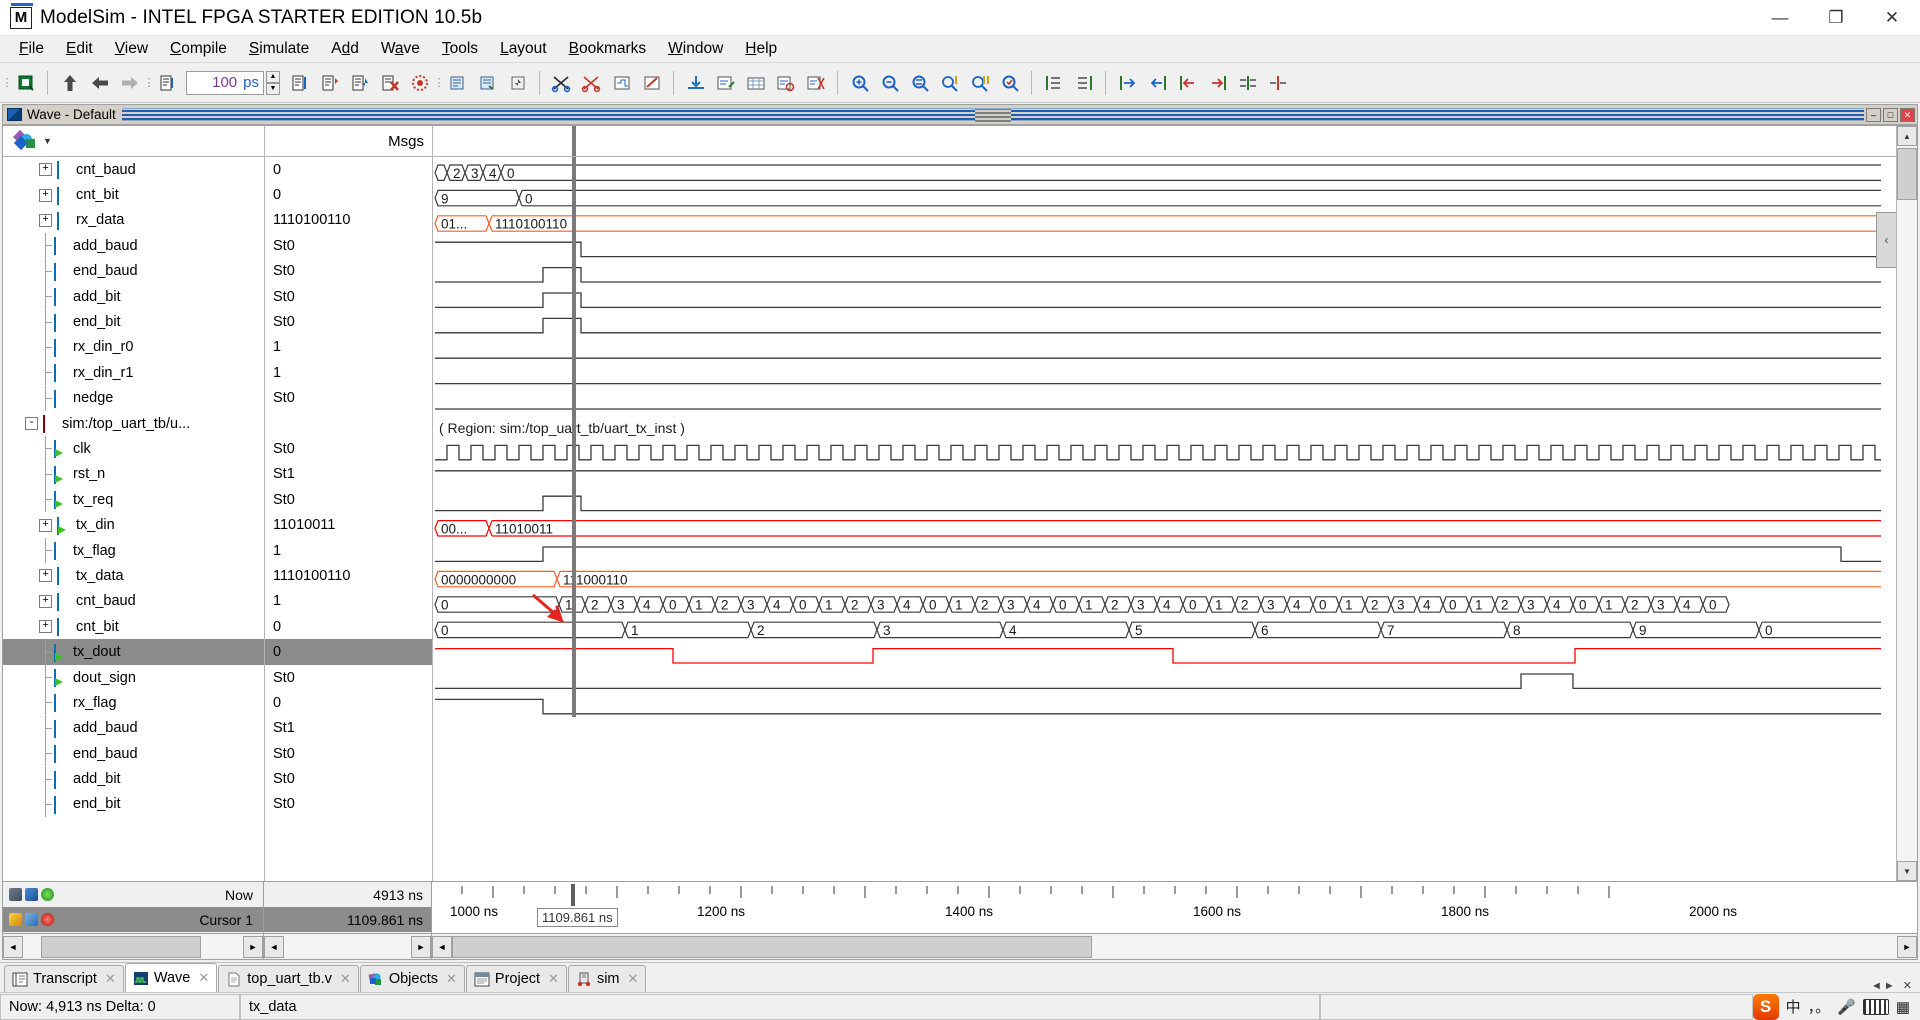 This screenshot has width=1920, height=1020. Describe the element at coordinates (360, 83) in the screenshot. I see `run-all-icon` at that location.